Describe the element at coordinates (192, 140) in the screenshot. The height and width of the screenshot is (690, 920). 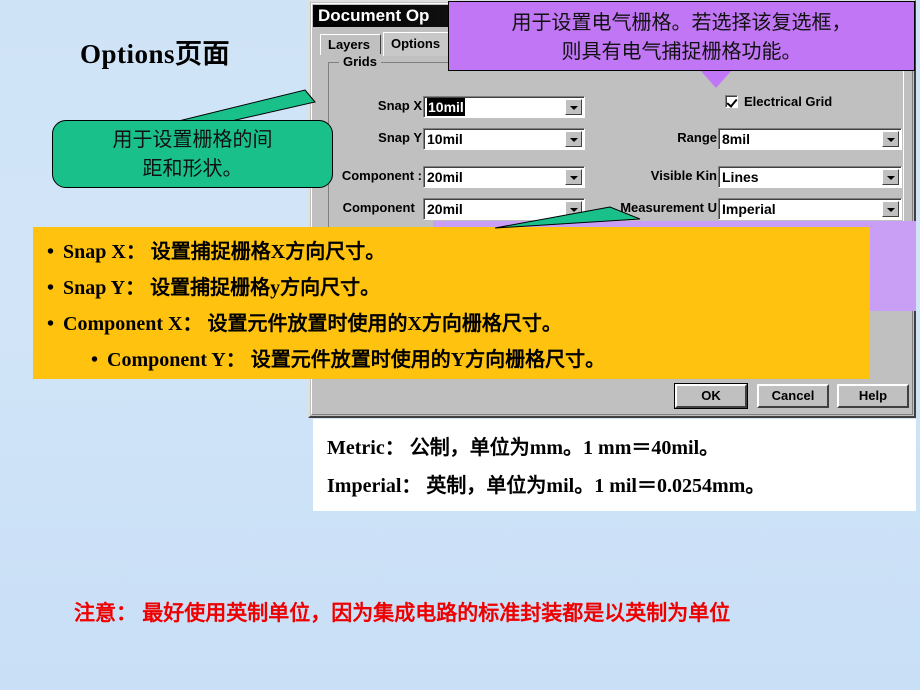
I see `green-callout-line1: 用于设置栅格的间` at that location.